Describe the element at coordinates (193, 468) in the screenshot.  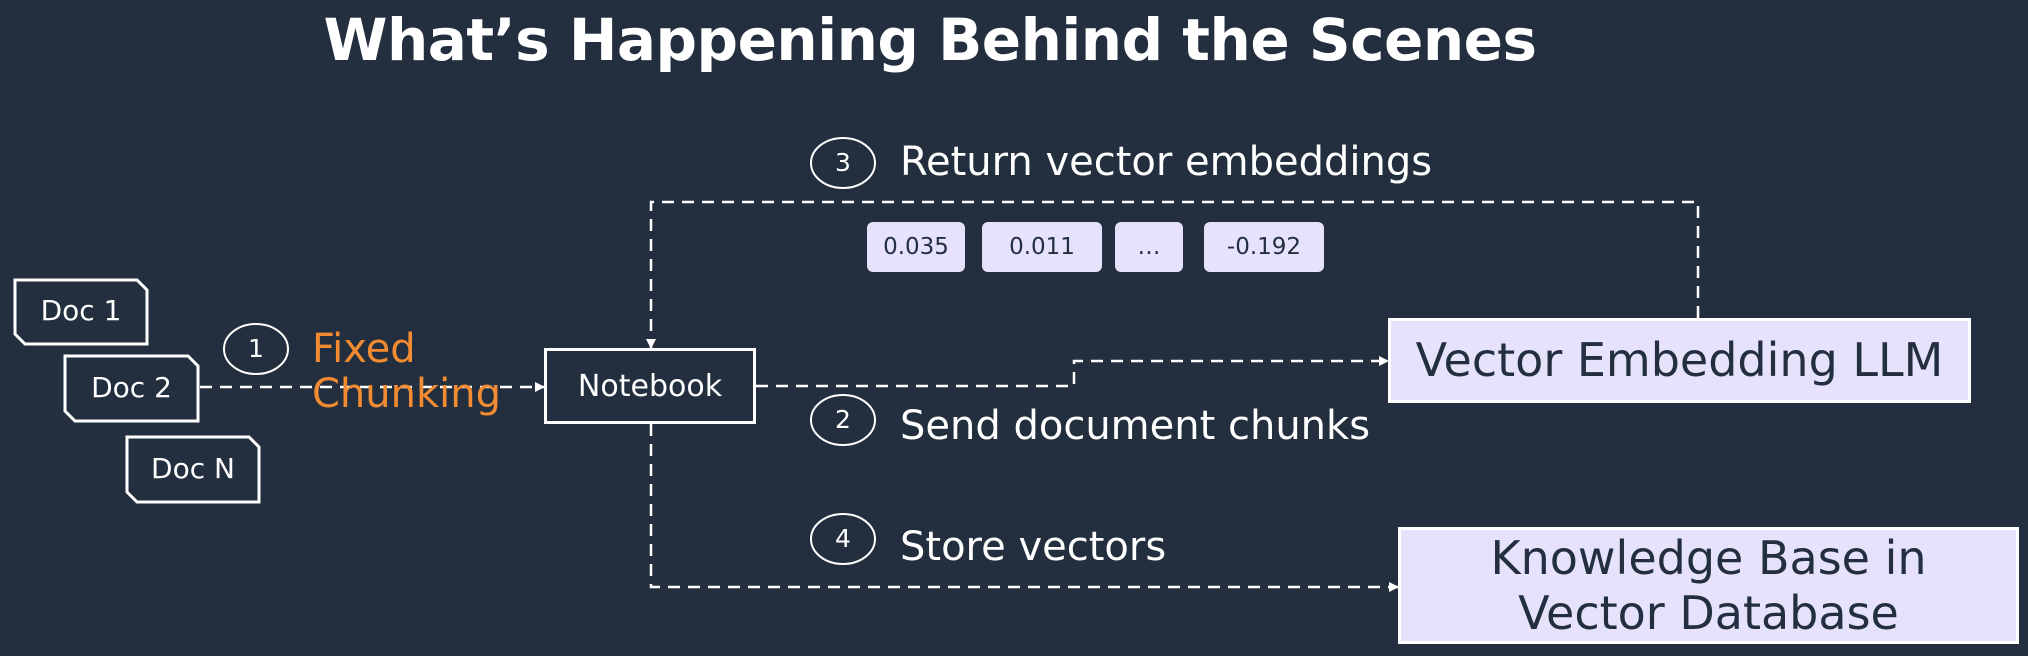
I see `document-n: Doc N` at that location.